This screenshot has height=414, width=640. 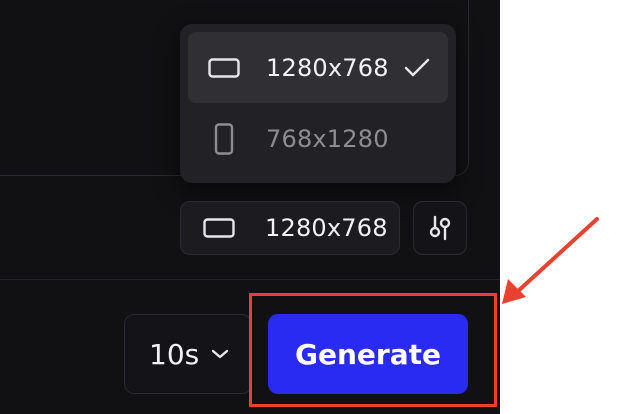 What do you see at coordinates (327, 67) in the screenshot?
I see `resolution-option-label: 1280x768` at bounding box center [327, 67].